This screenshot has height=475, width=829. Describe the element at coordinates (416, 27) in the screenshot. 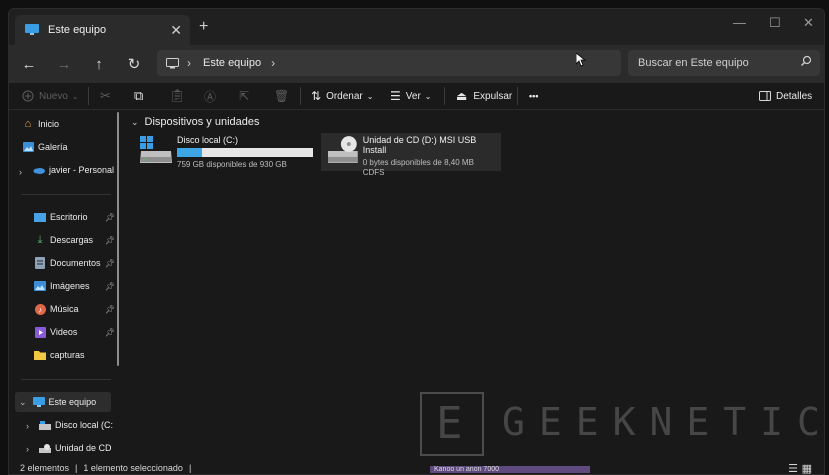

I see `tab-strip: Este equipo ✕ + — ☐ ✕` at that location.